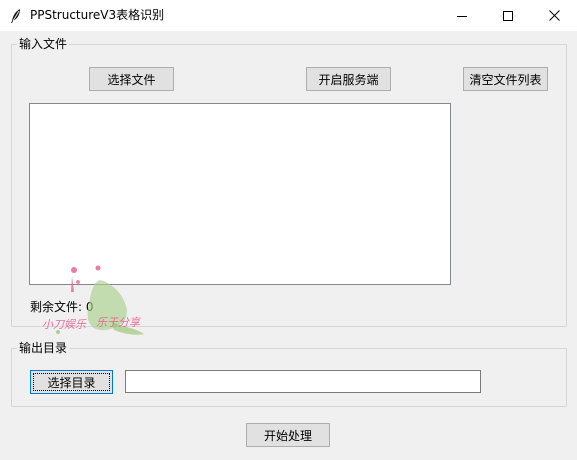 The image size is (577, 460). Describe the element at coordinates (71, 382) in the screenshot. I see `select-dir-button: 选择目录` at that location.